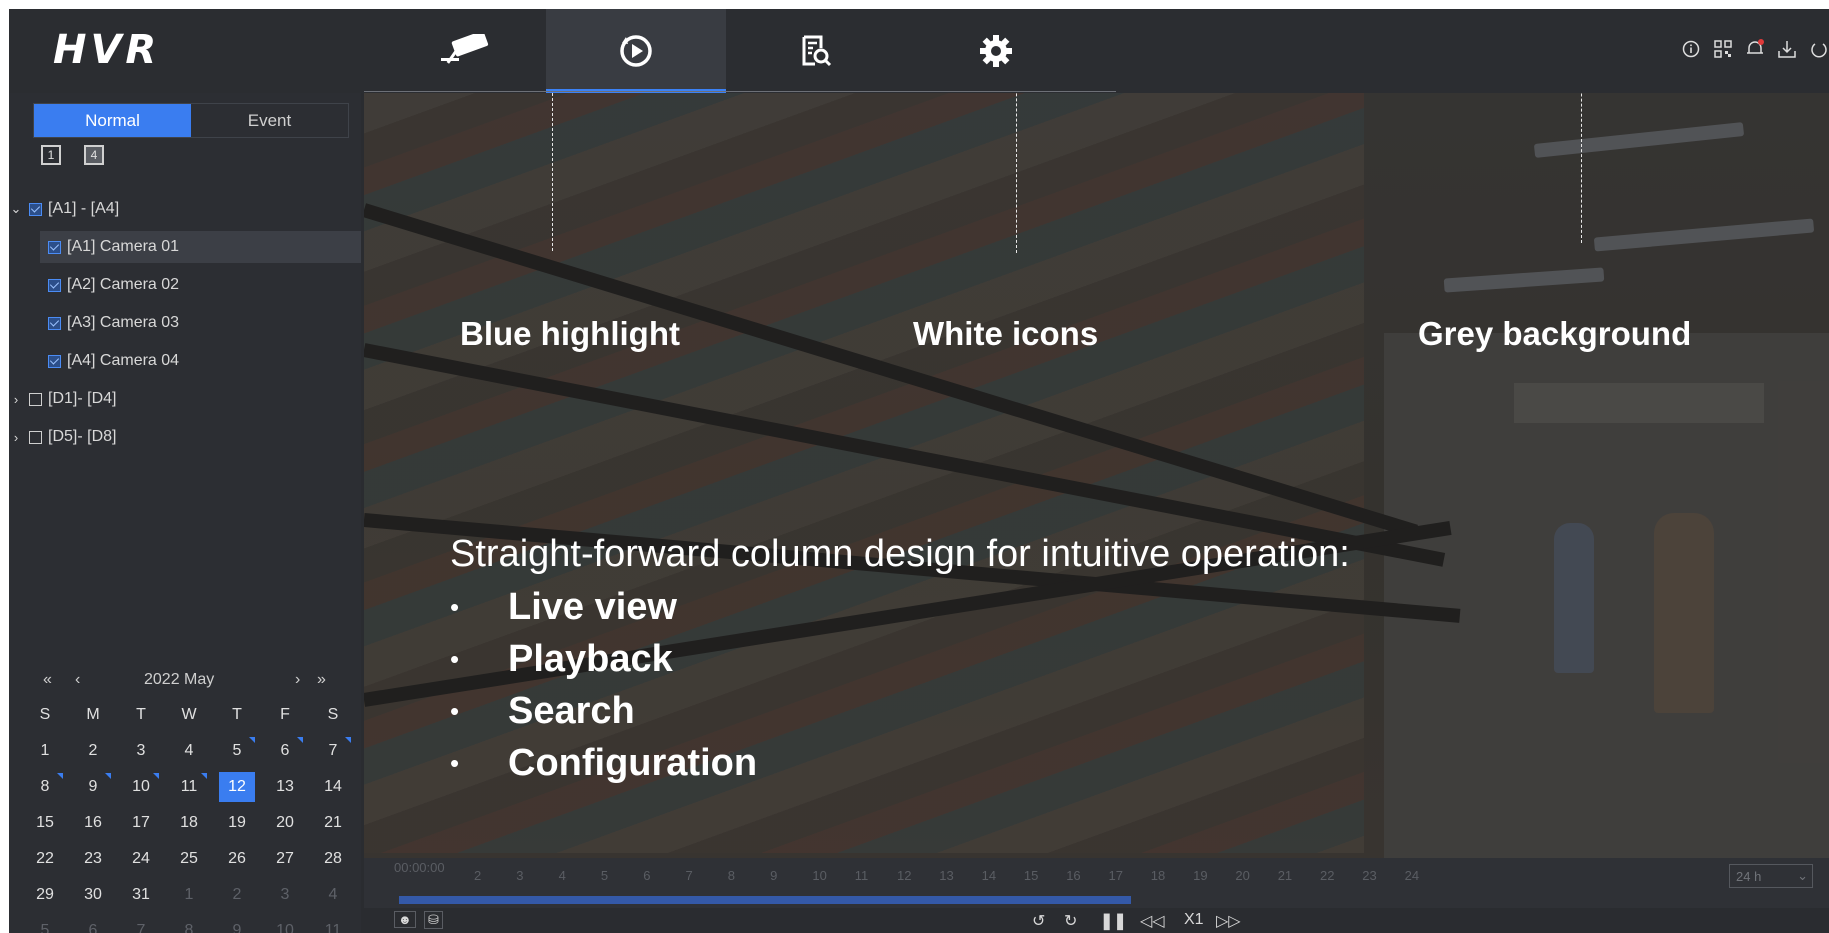 This screenshot has width=1829, height=933. I want to click on timeline-hour-label: 20, so click(1242, 875).